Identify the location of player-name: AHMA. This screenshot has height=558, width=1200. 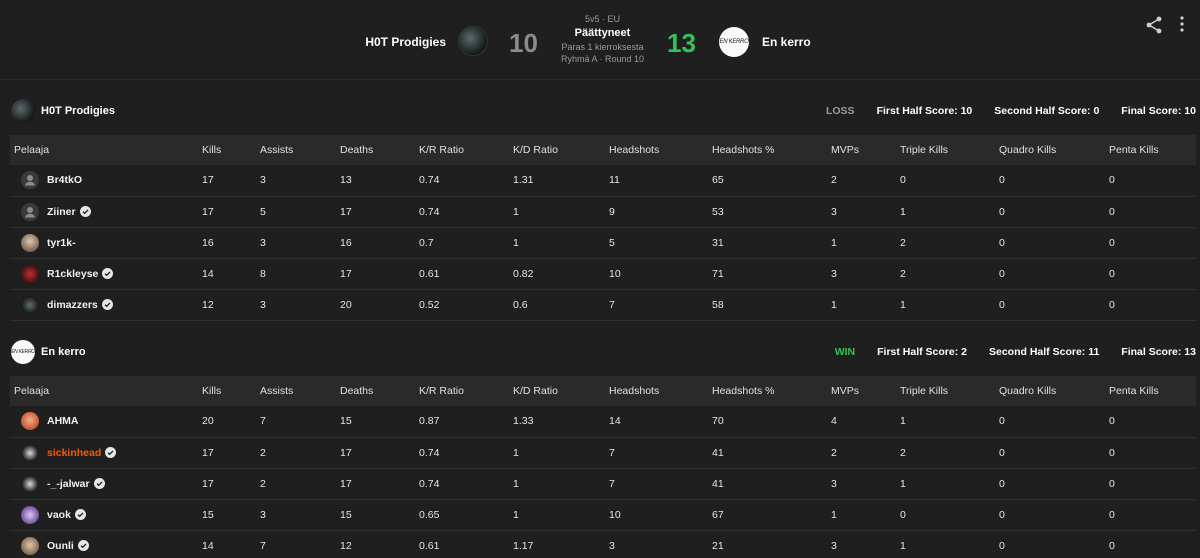
(63, 421).